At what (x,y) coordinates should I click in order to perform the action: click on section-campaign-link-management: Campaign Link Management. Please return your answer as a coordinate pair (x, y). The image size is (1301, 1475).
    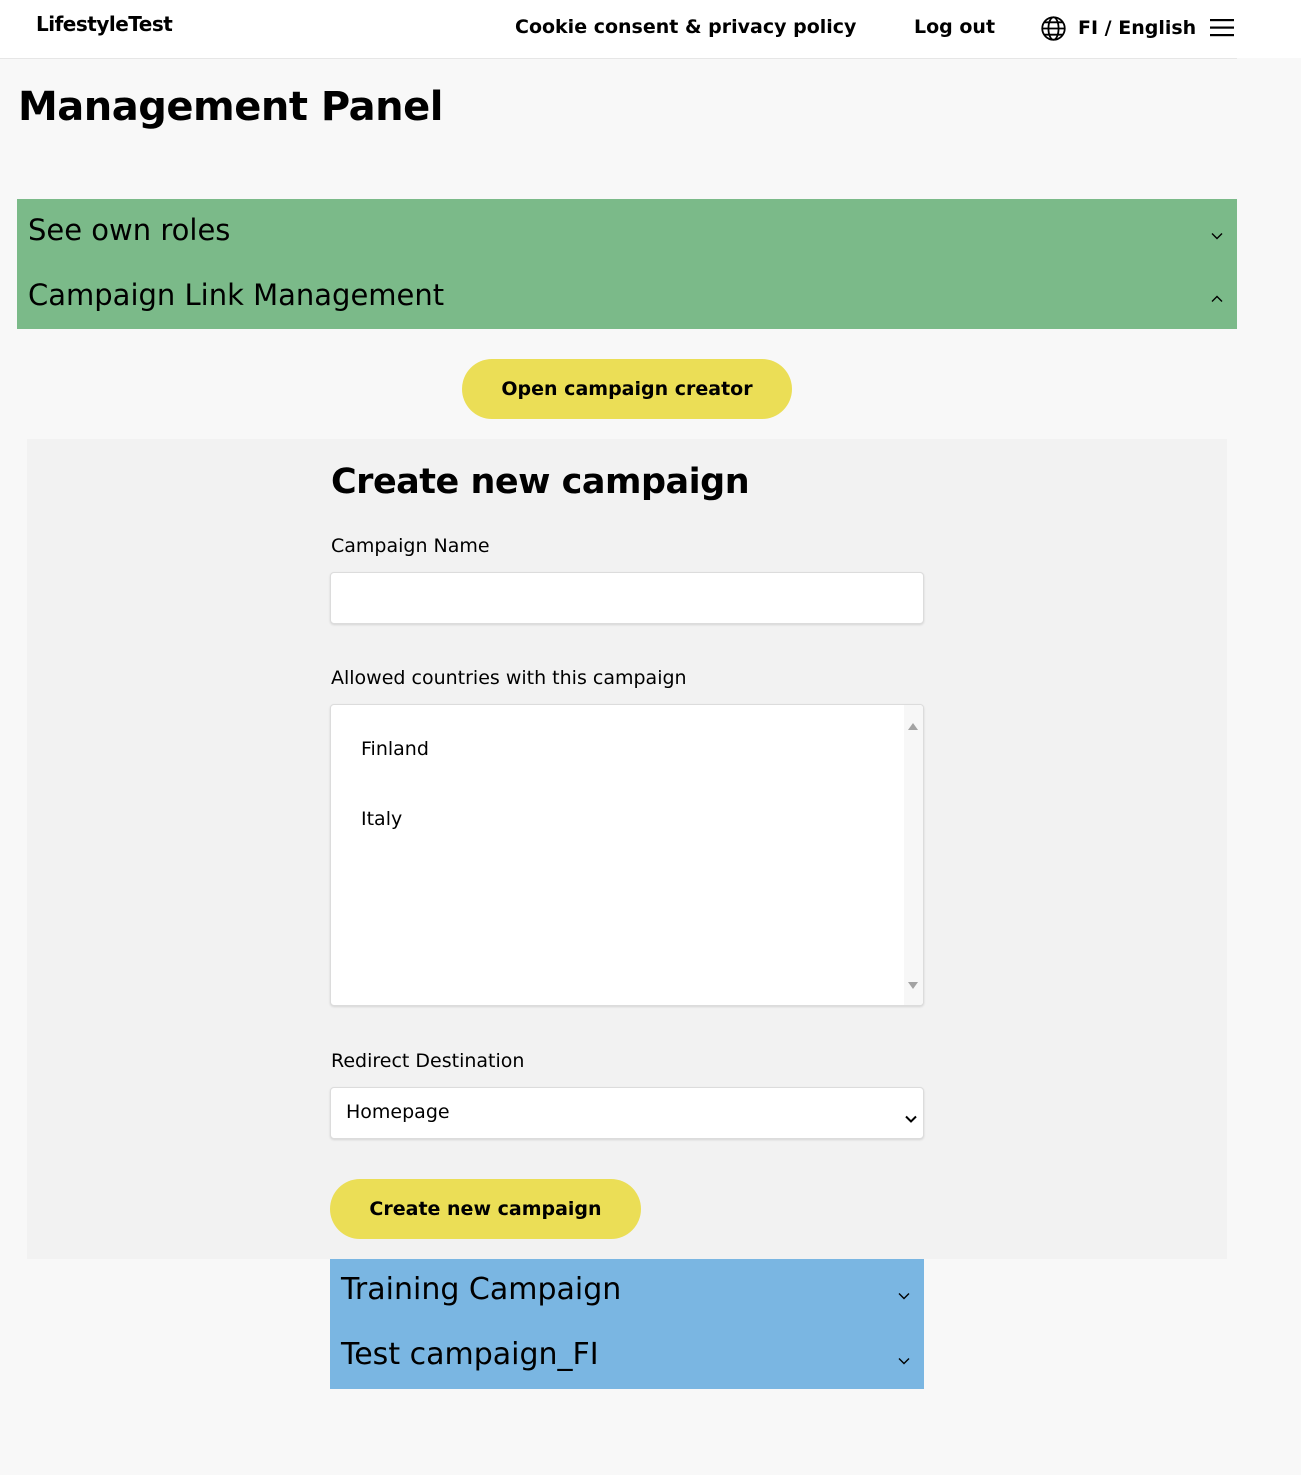
    Looking at the image, I should click on (627, 296).